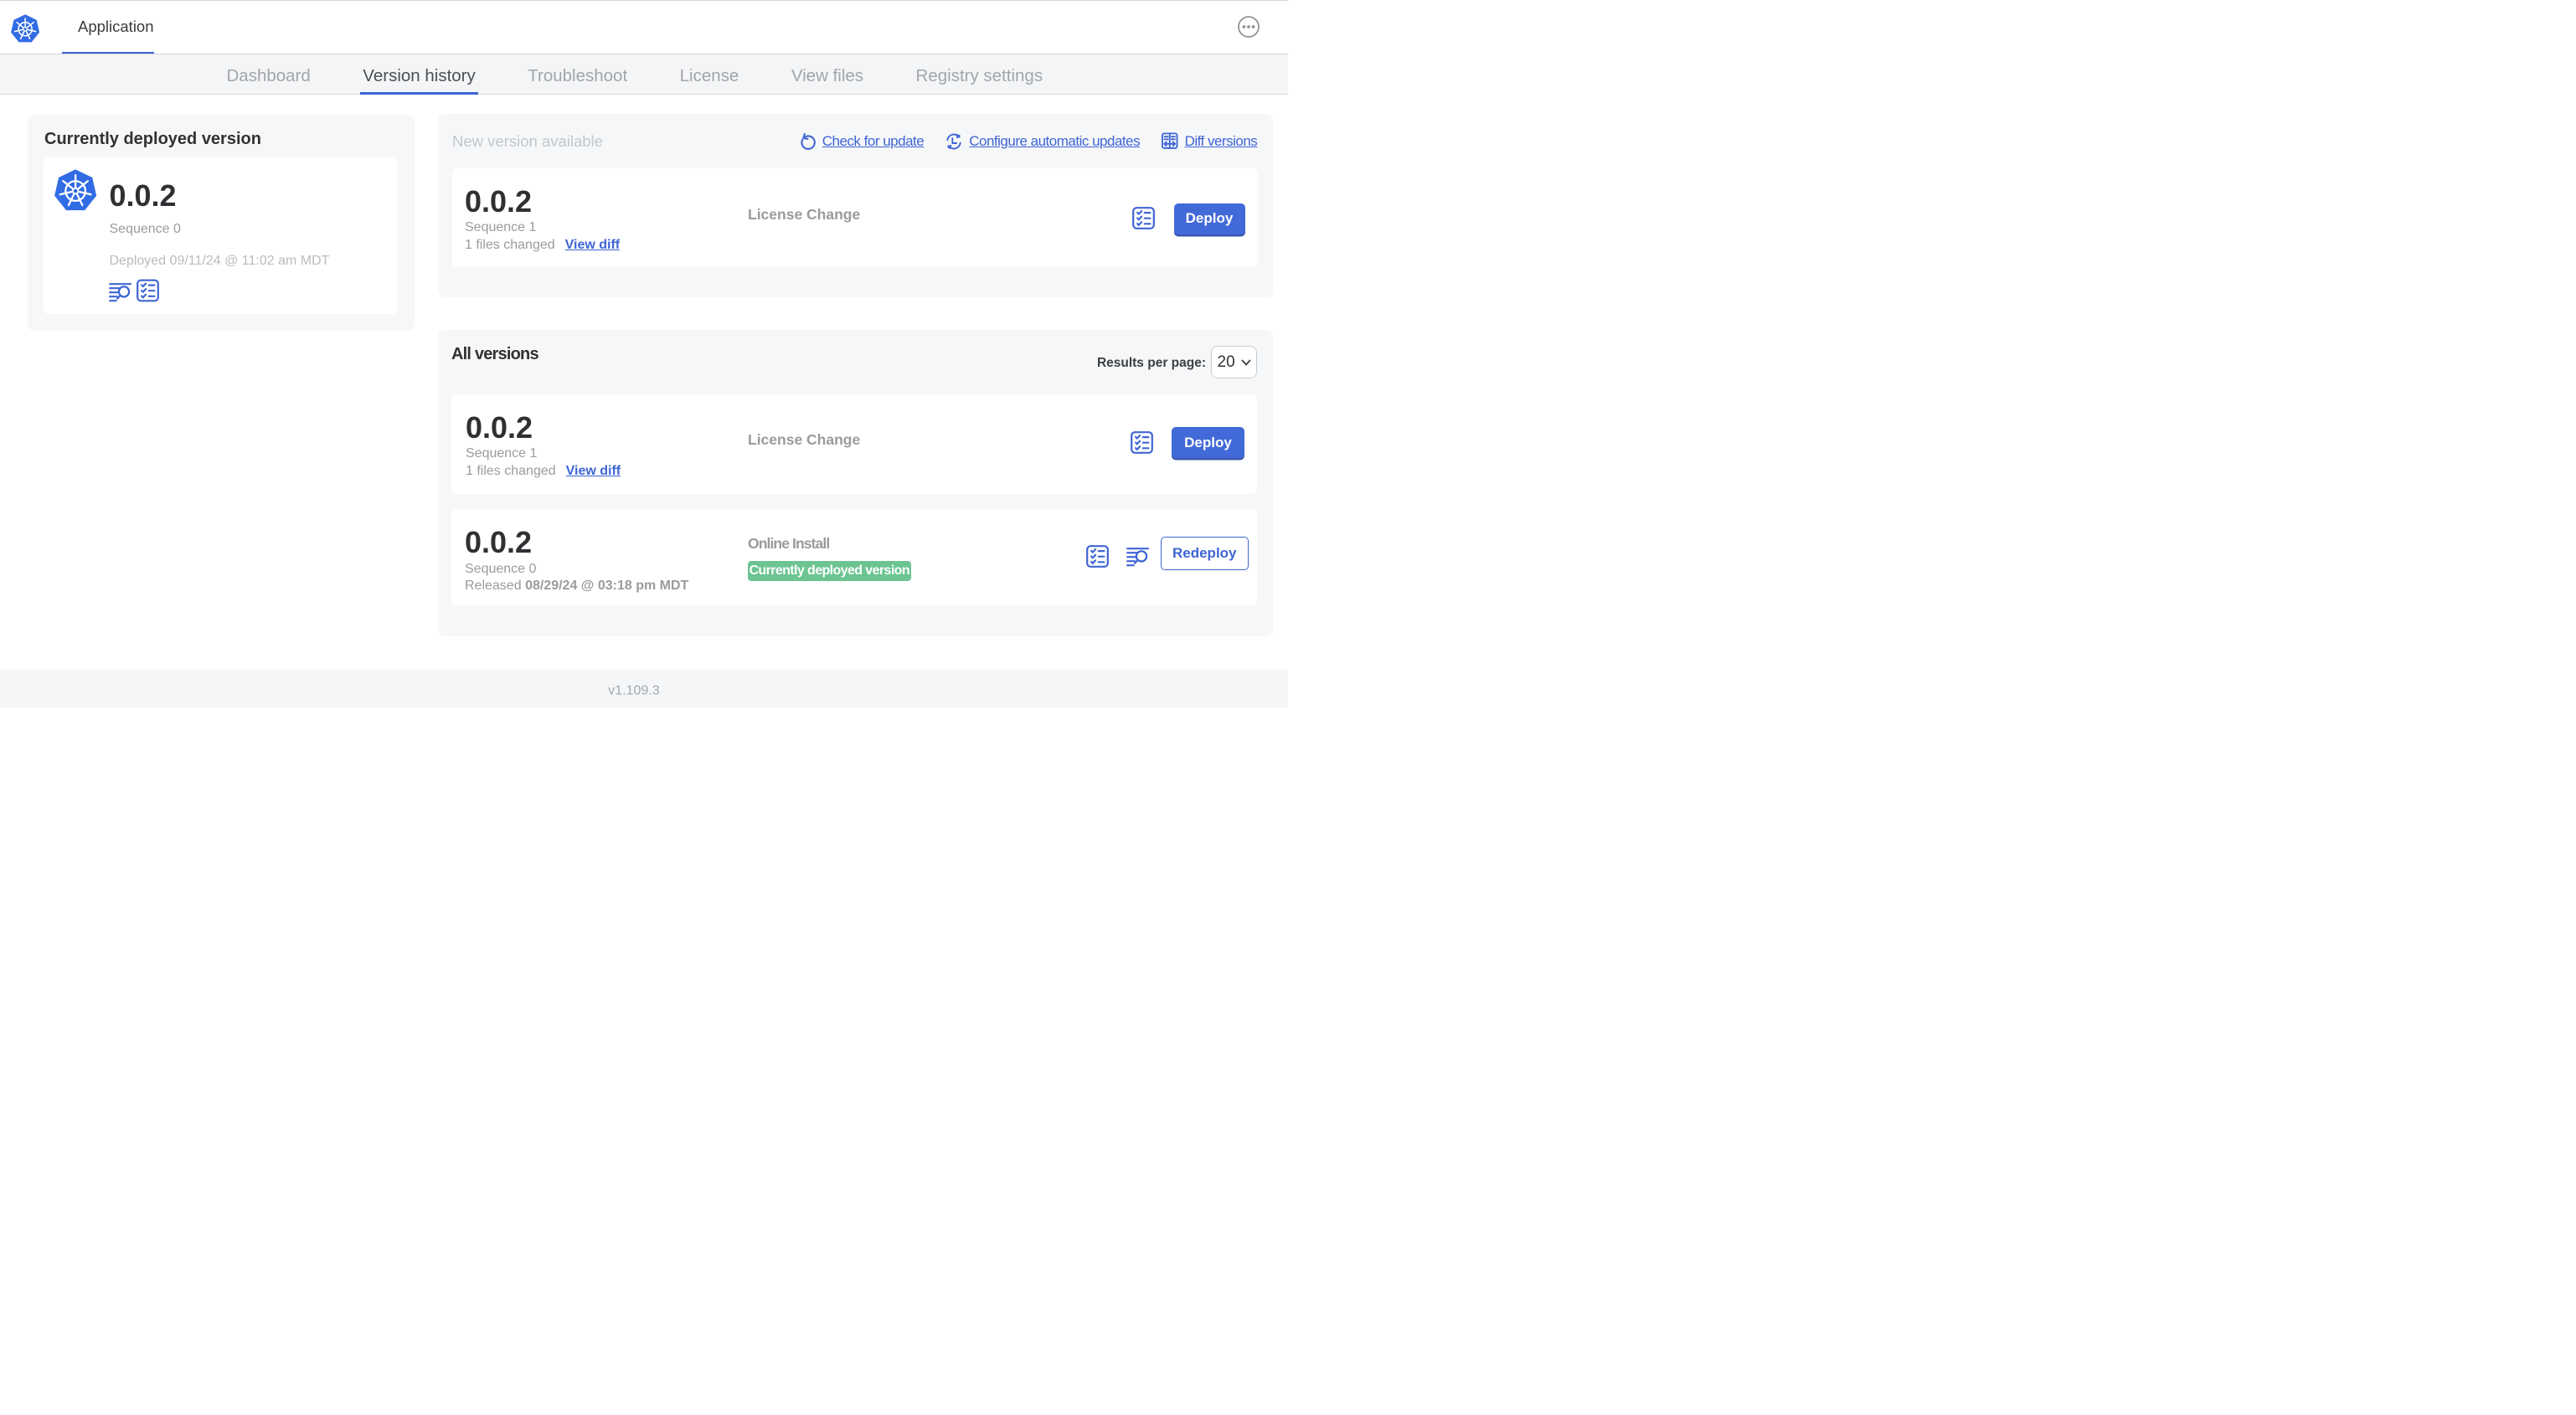  I want to click on page-size-select: 20, so click(1234, 362).